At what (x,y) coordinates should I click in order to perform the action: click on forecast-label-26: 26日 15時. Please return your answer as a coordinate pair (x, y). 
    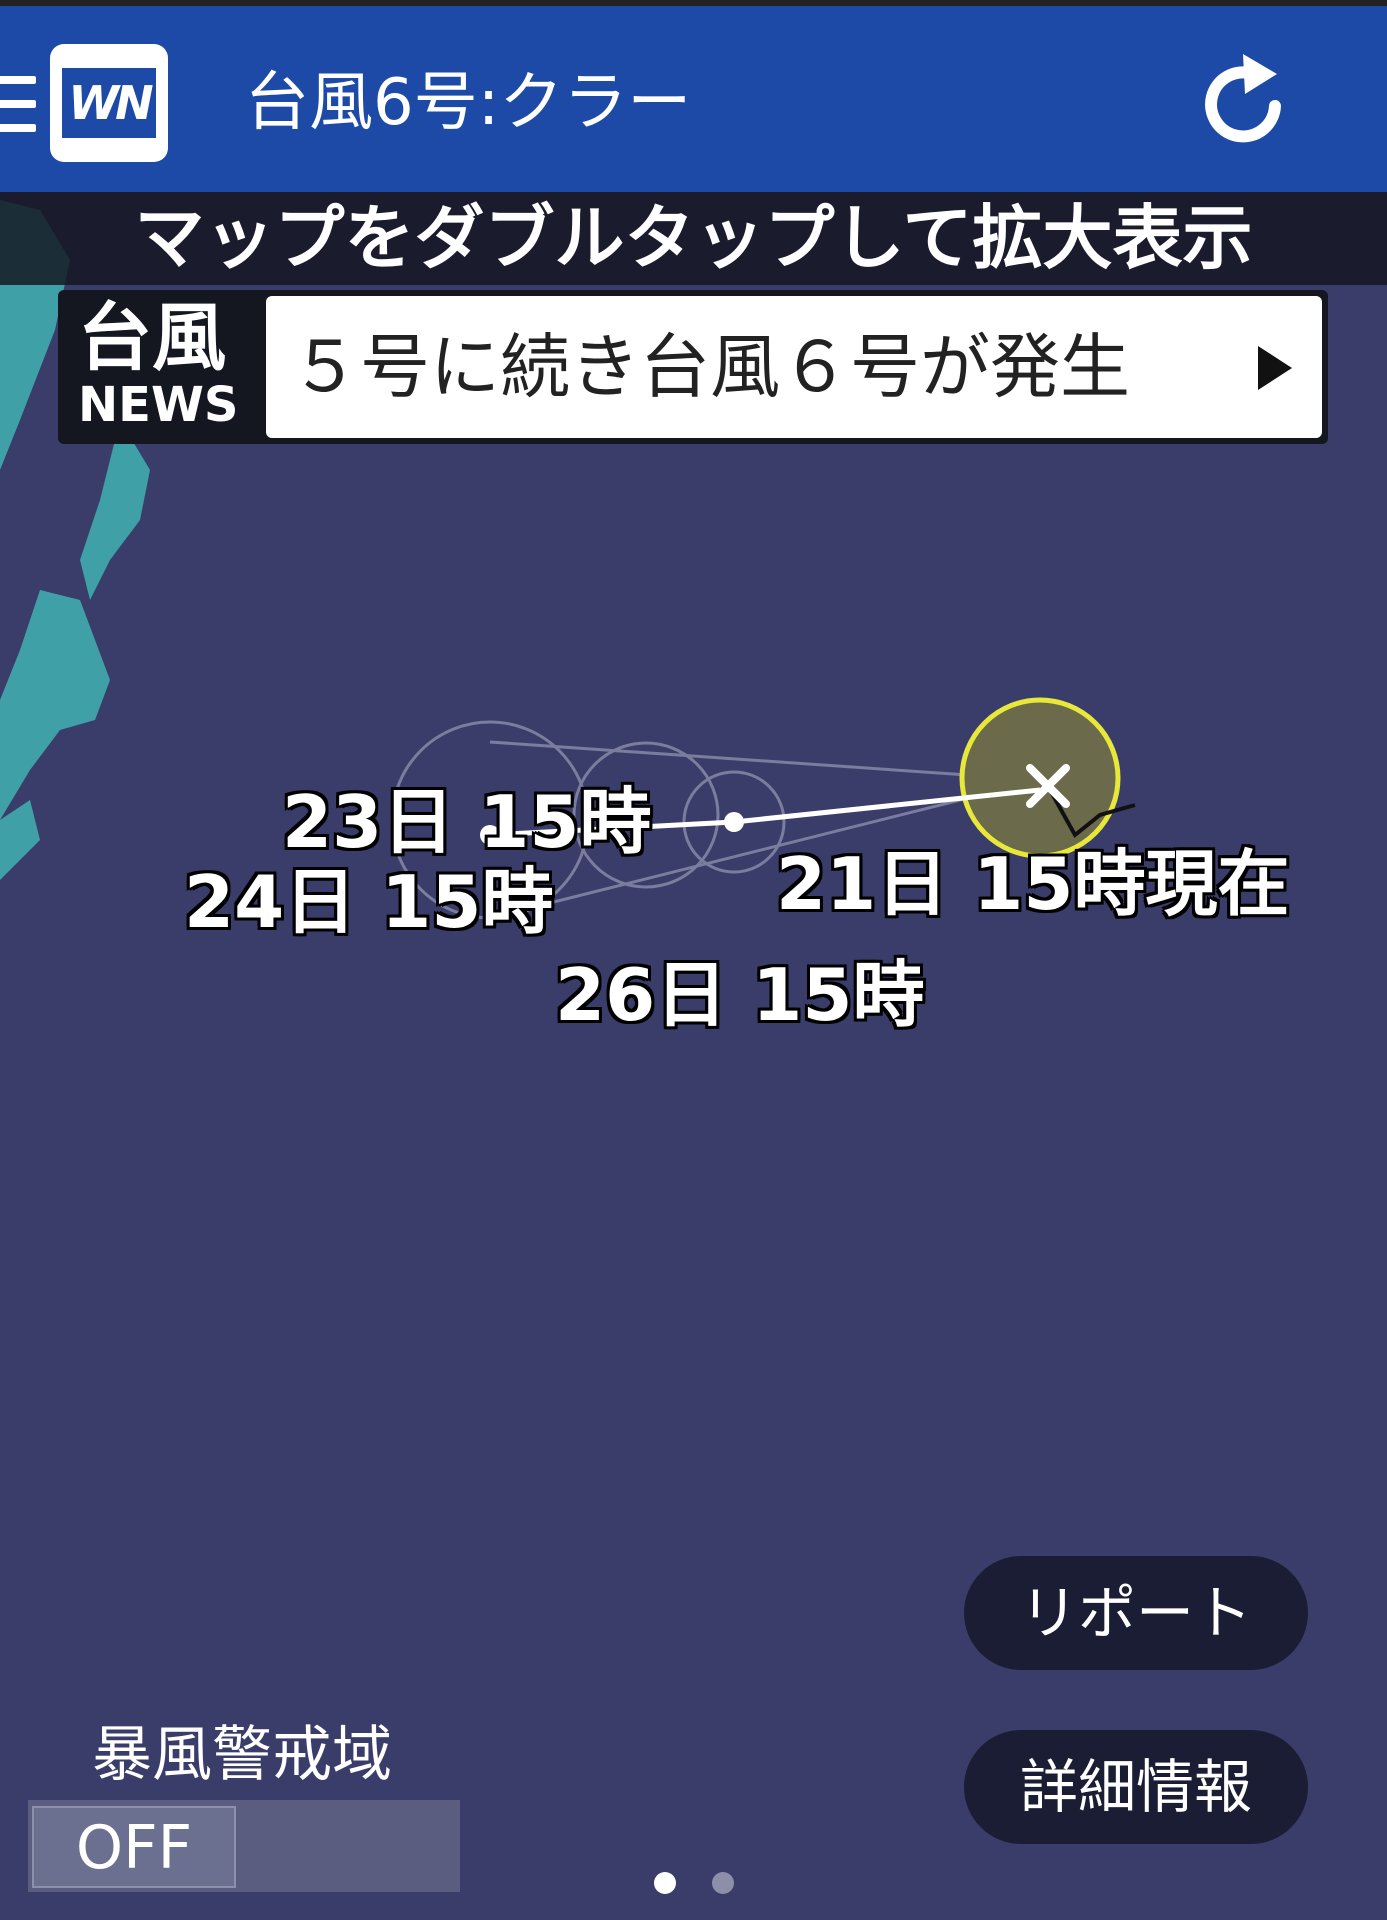
    Looking at the image, I should click on (740, 995).